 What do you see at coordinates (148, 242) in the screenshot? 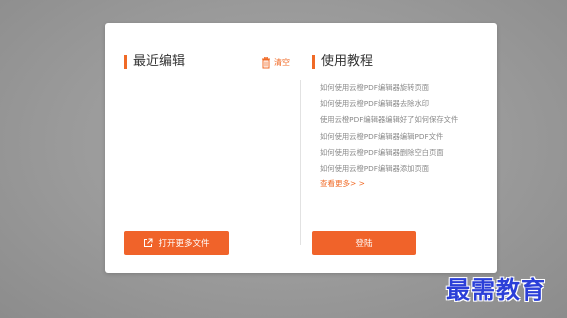
I see `open-external-icon` at bounding box center [148, 242].